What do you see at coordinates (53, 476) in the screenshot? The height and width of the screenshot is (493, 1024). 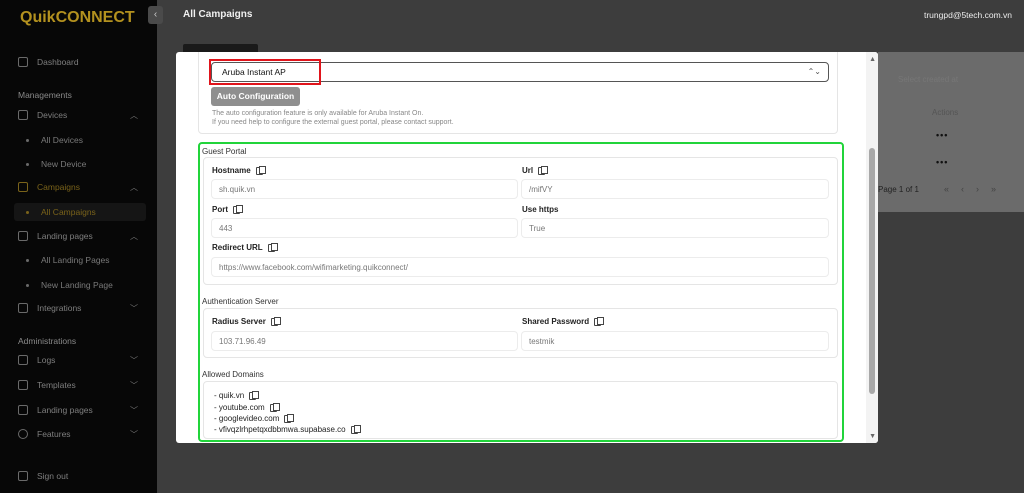 I see `sidebar-item-label: Sign out` at bounding box center [53, 476].